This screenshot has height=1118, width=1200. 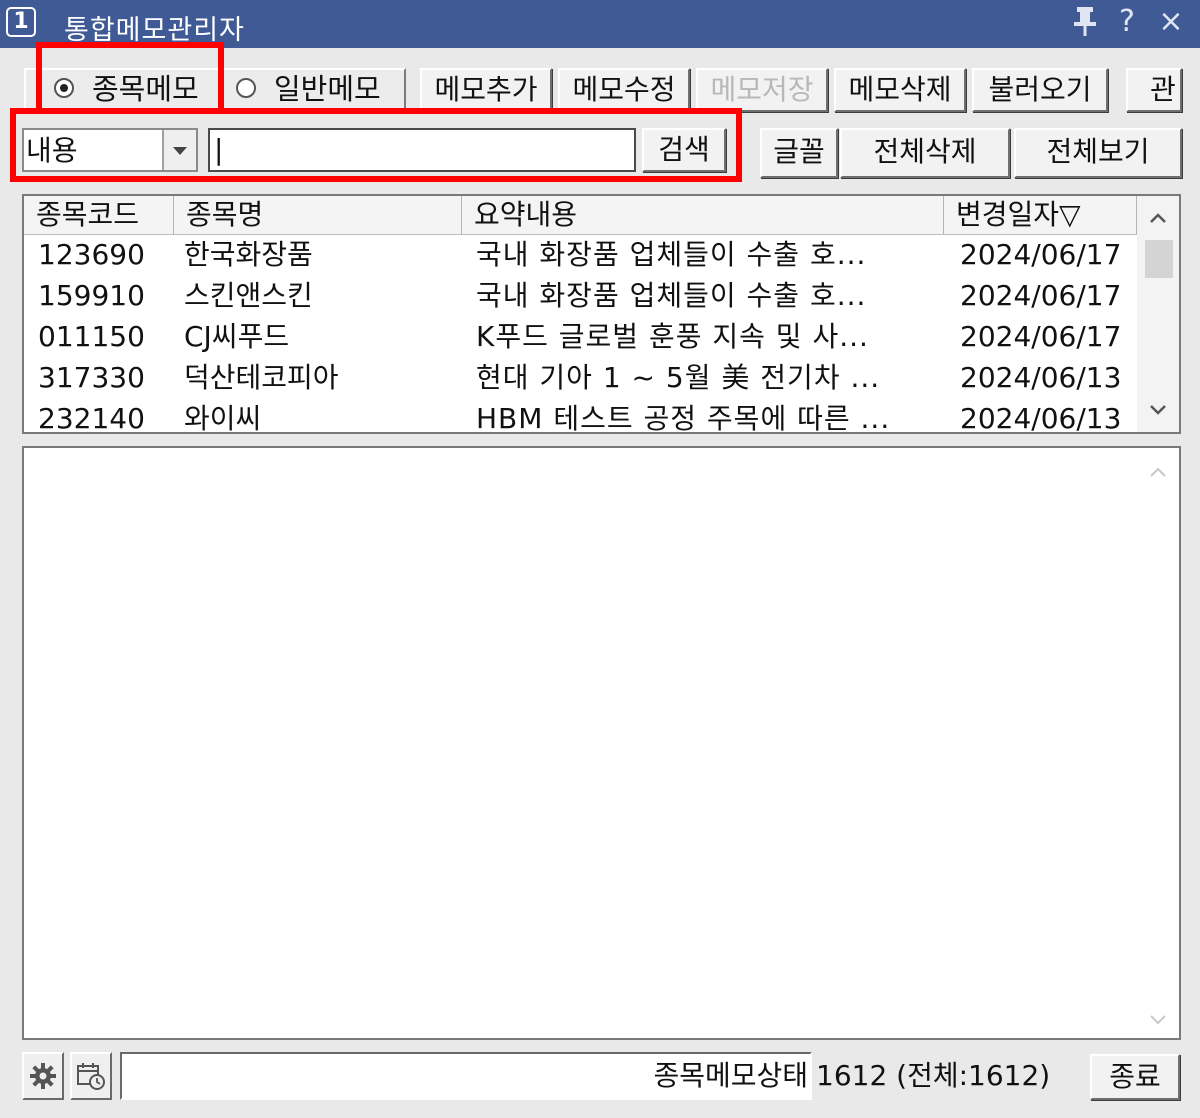 I want to click on cell-code: 123690, so click(x=91, y=254).